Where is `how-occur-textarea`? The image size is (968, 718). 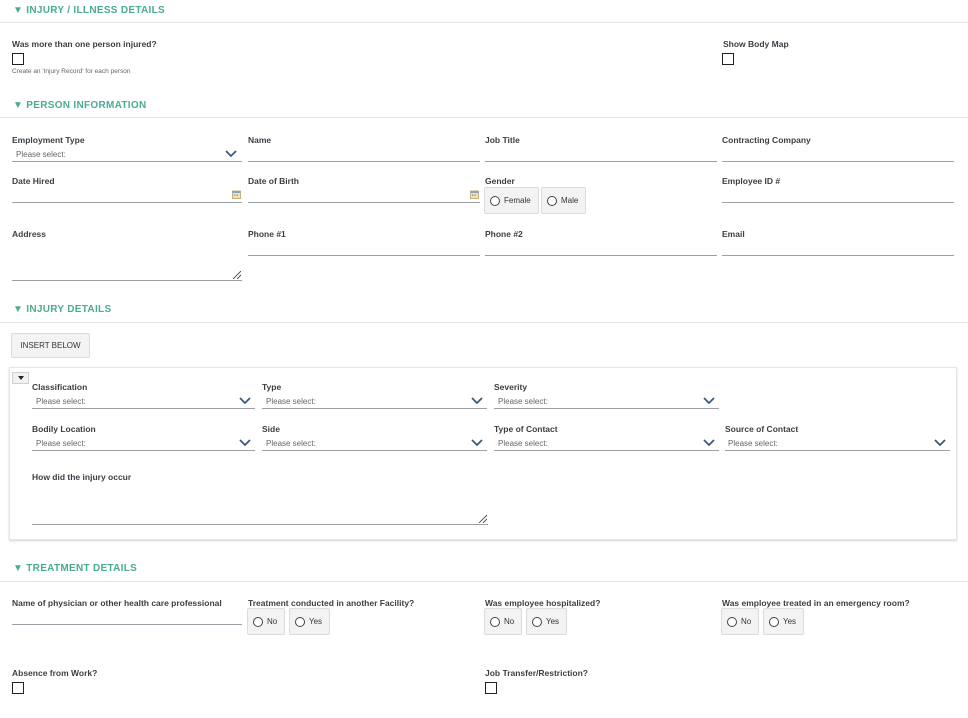 how-occur-textarea is located at coordinates (260, 504).